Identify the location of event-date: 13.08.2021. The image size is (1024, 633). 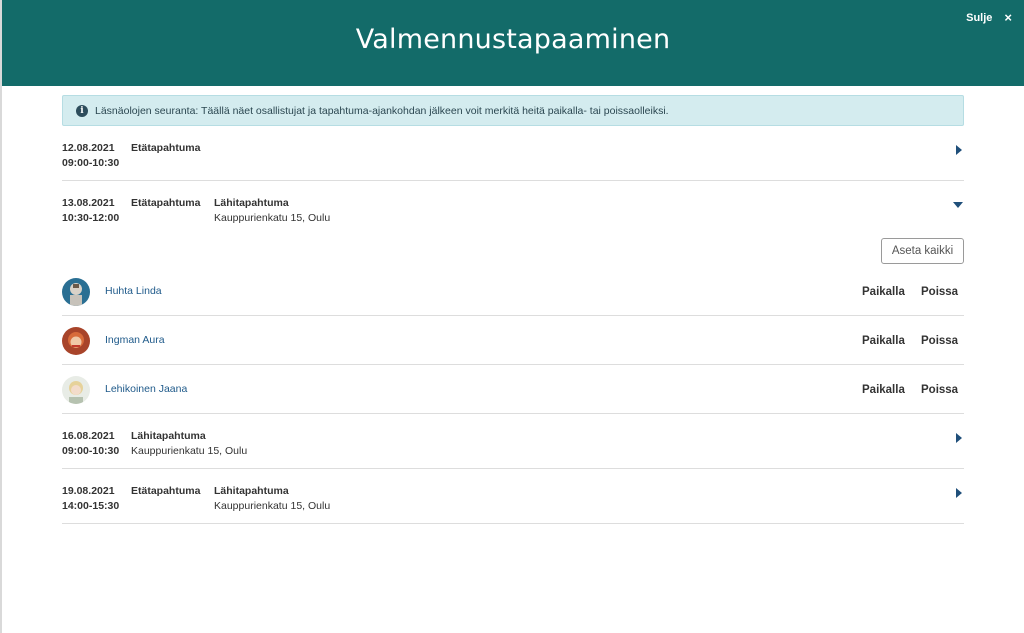
(88, 203).